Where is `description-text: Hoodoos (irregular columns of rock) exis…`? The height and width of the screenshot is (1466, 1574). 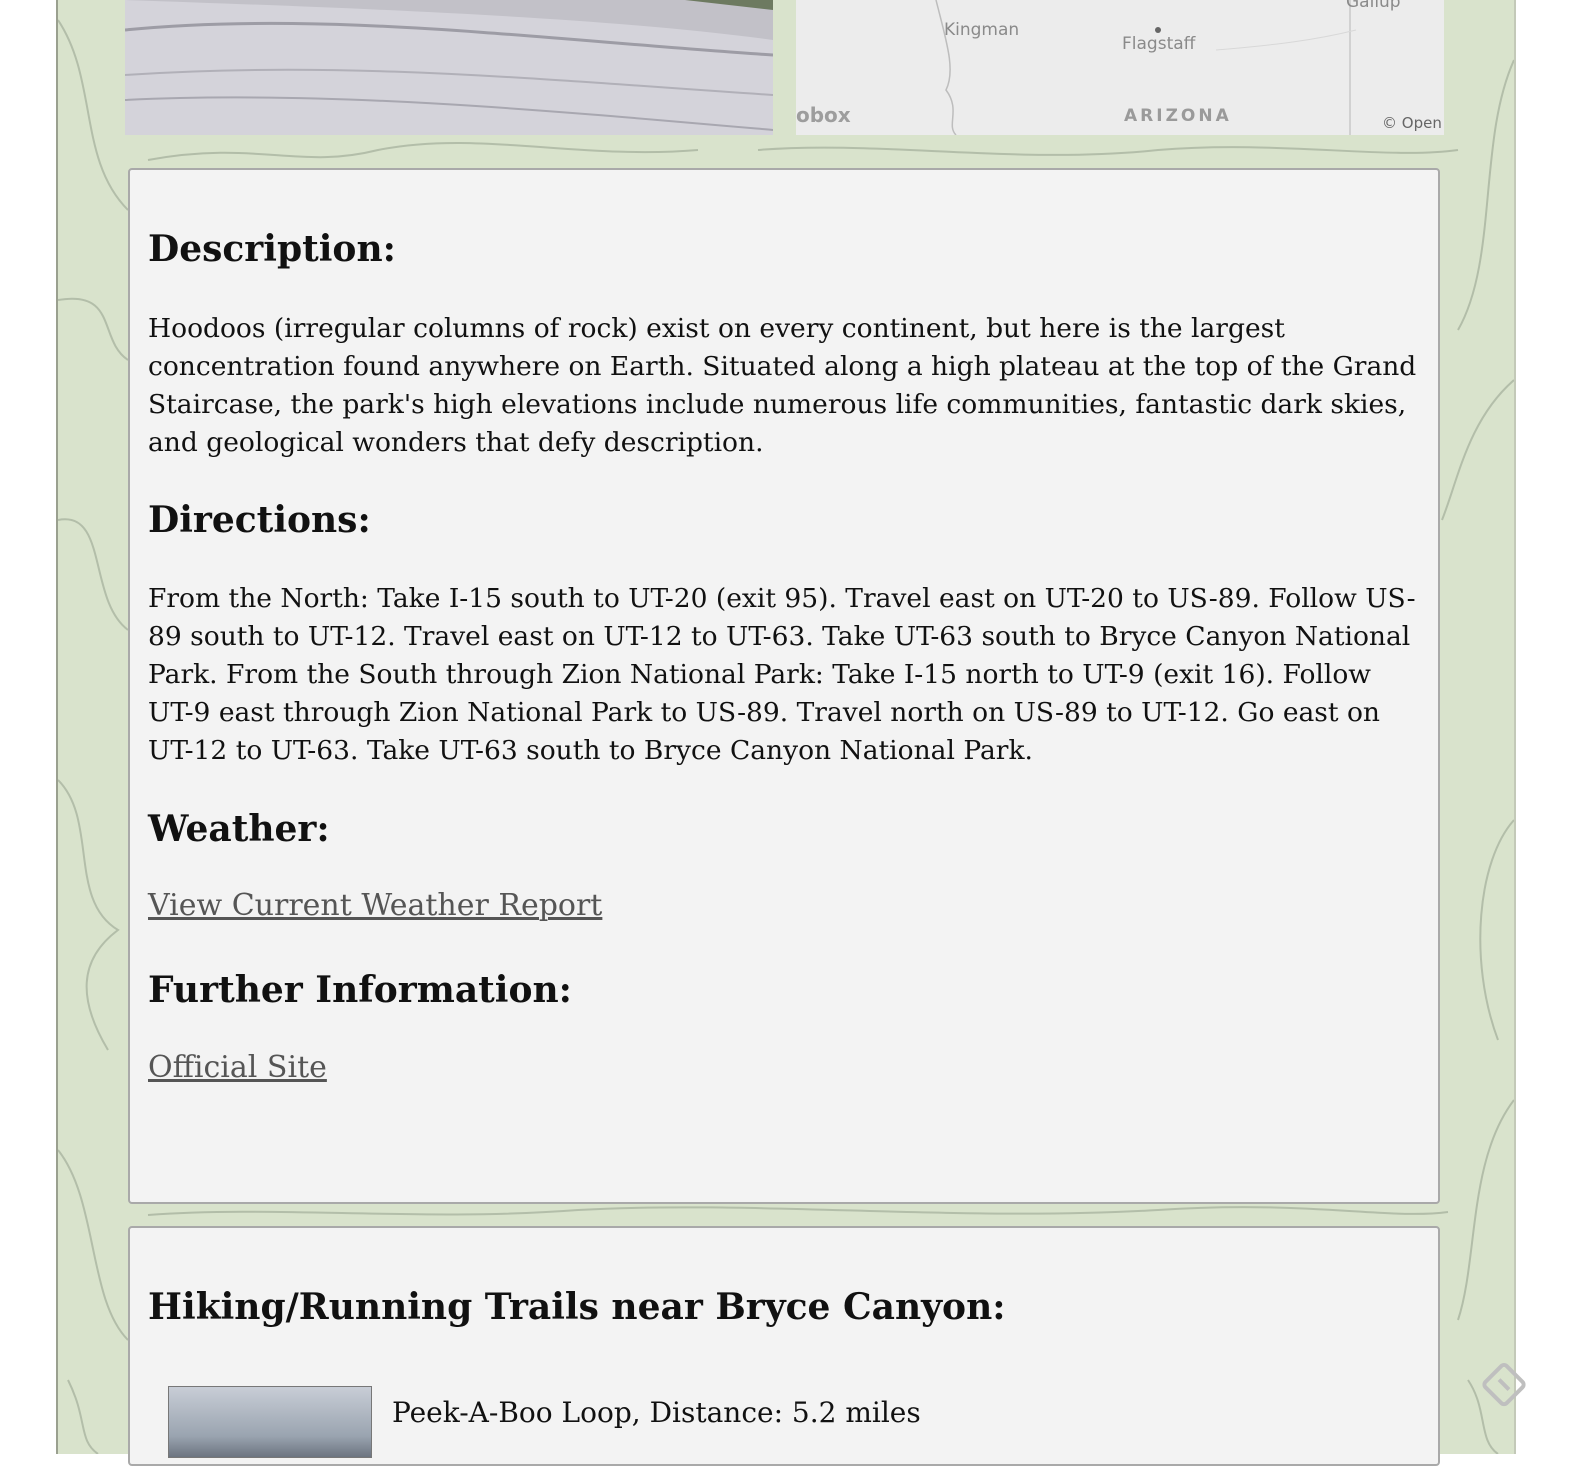
description-text: Hoodoos (irregular columns of rock) exis… is located at coordinates (782, 385).